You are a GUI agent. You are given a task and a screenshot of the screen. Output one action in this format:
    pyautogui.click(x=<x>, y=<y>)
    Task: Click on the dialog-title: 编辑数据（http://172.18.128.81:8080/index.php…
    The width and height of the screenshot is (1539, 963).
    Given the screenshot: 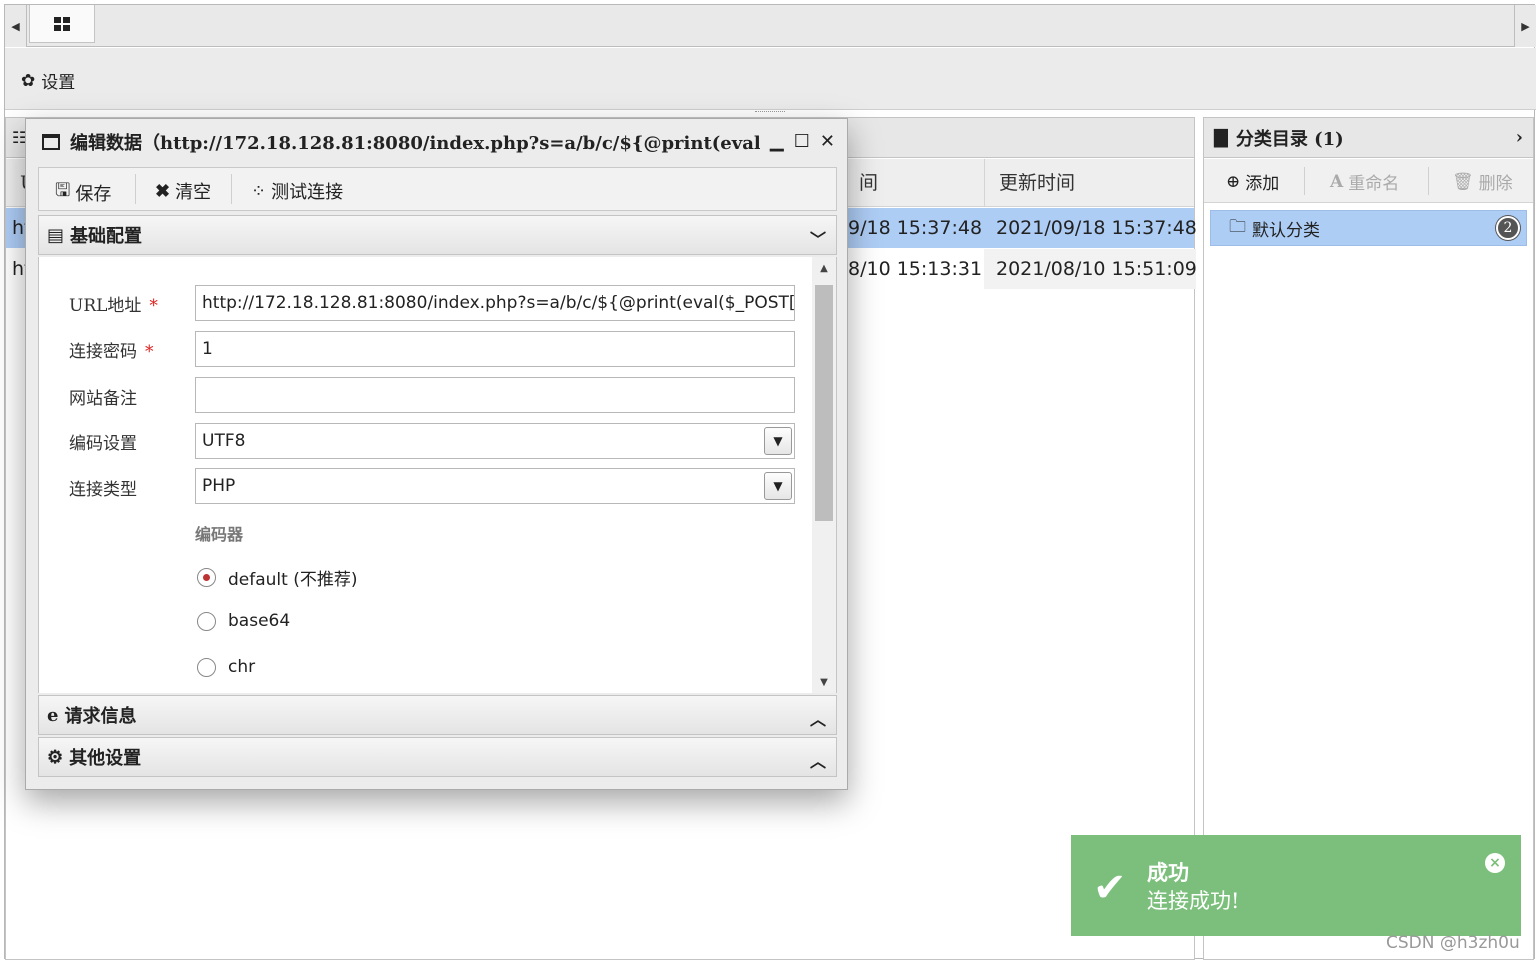 What is the action you would take?
    pyautogui.click(x=415, y=143)
    